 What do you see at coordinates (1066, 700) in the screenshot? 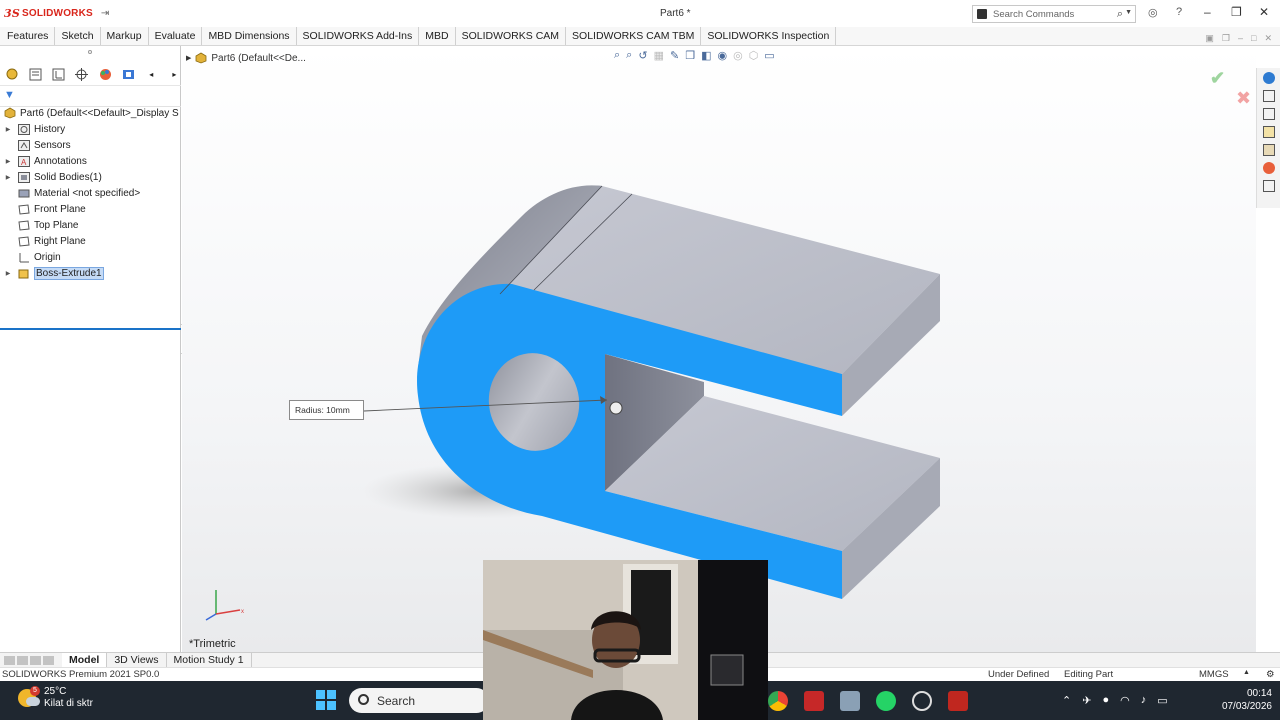
I see `chevron-up-icon: ⌃` at bounding box center [1066, 700].